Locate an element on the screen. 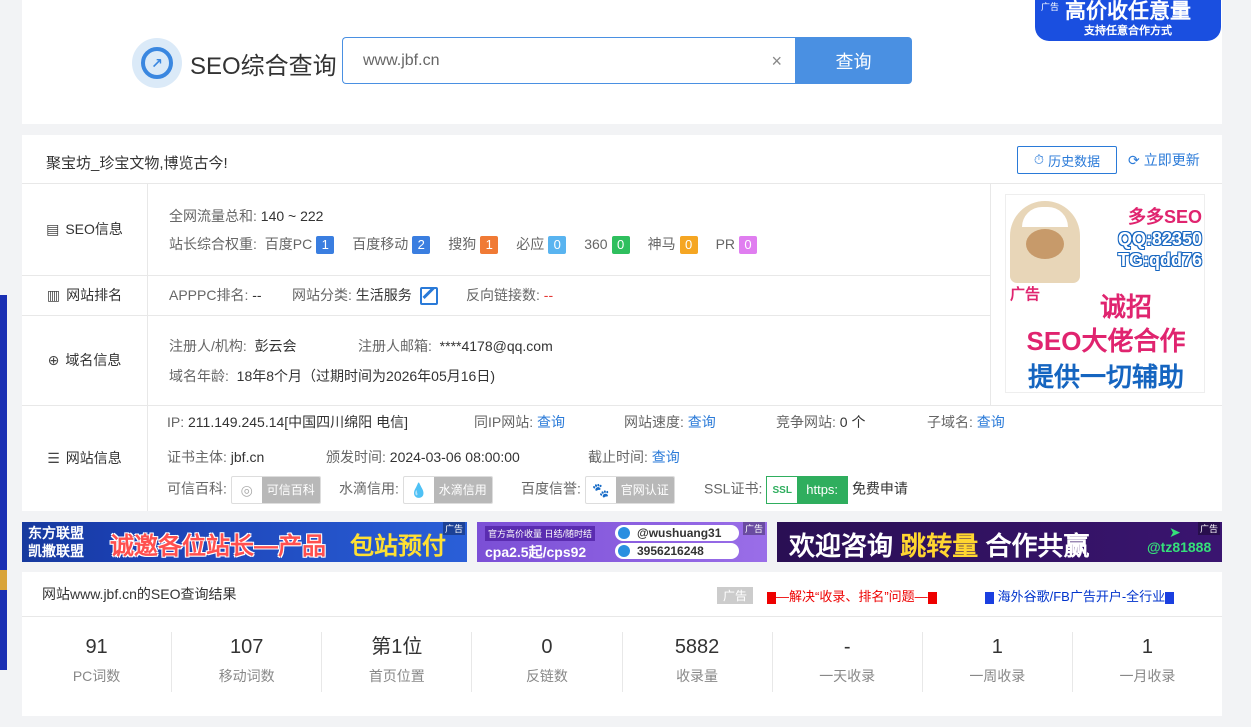 This screenshot has width=1251, height=727. refresh-button: ⟳ 立即更新 is located at coordinates (1164, 160).